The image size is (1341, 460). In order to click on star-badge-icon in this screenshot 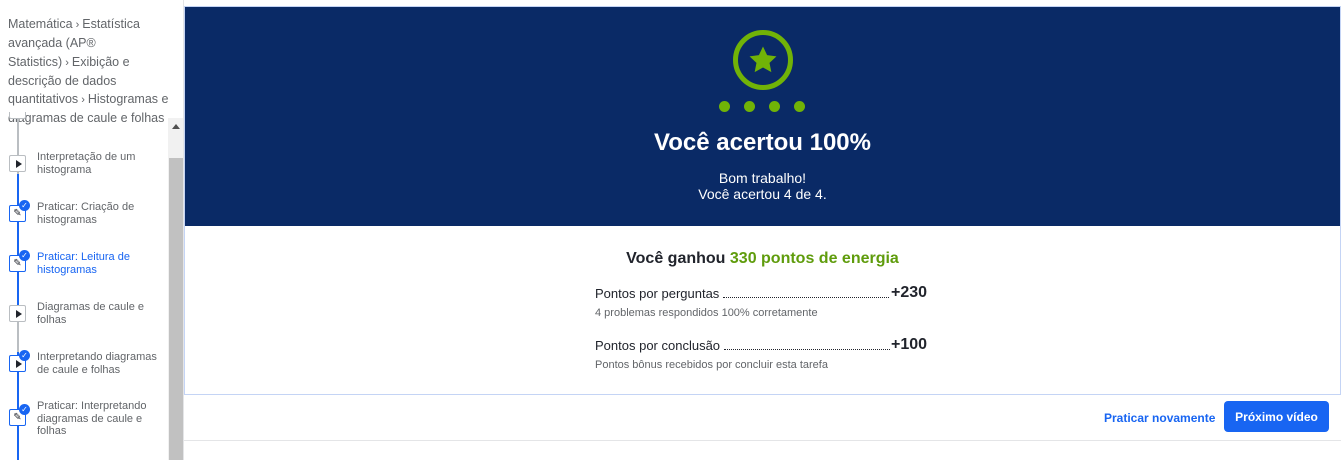, I will do `click(763, 60)`.